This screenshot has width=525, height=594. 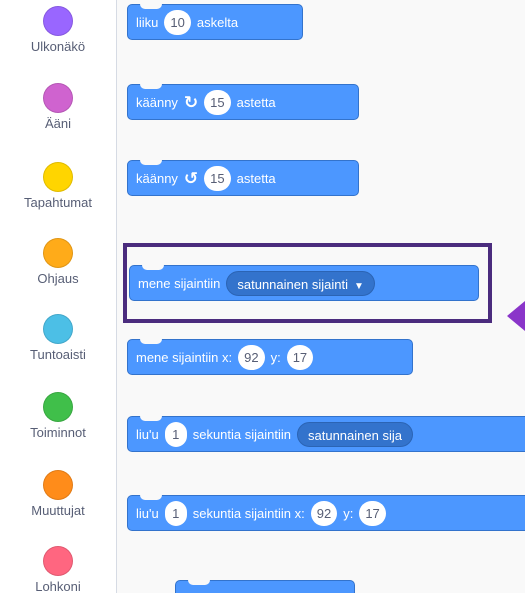 I want to click on category-my-blocks: Lohkoni, so click(x=58, y=570).